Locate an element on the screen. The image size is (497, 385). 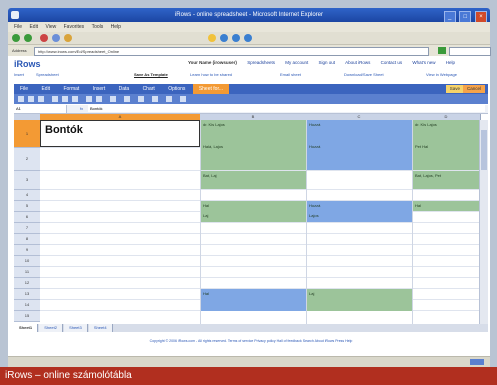
cell-d11: Laj is located at coordinates (359, 300).